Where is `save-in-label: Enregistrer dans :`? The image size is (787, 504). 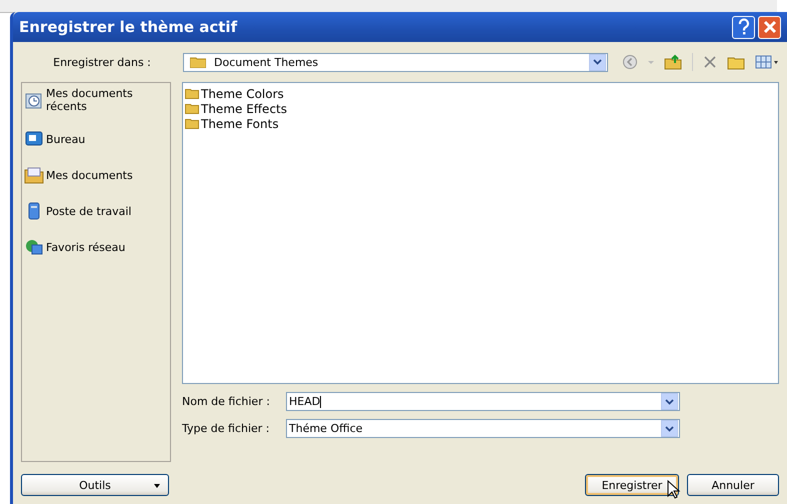 save-in-label: Enregistrer dans : is located at coordinates (102, 62).